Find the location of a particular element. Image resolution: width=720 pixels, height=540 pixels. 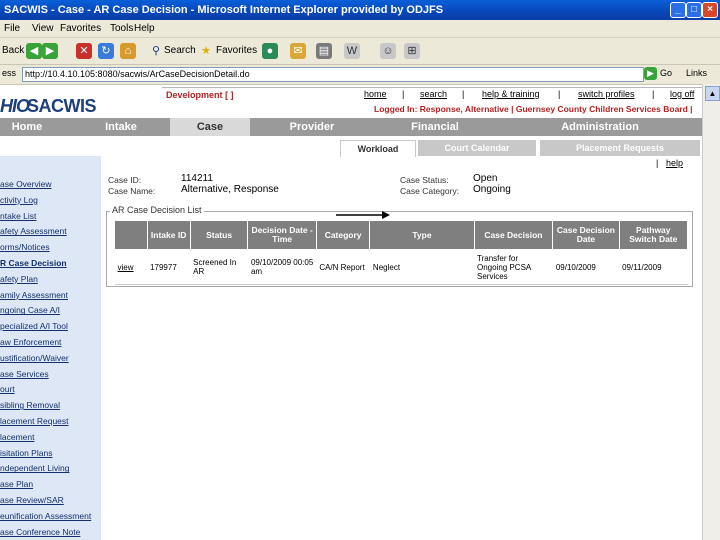

search-button: Search is located at coordinates (180, 51).